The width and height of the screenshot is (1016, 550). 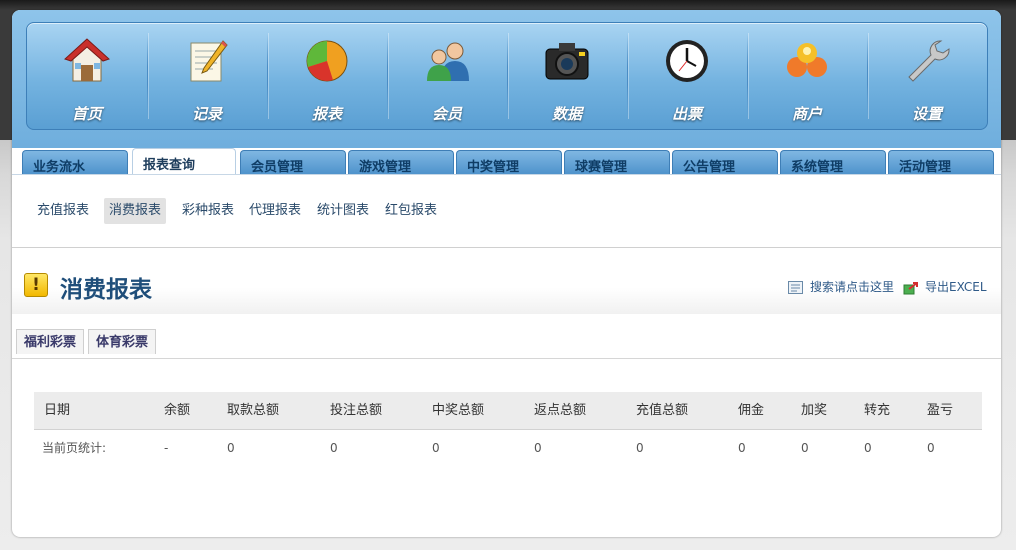 What do you see at coordinates (184, 161) in the screenshot?
I see `tab-report-query: 报表查询` at bounding box center [184, 161].